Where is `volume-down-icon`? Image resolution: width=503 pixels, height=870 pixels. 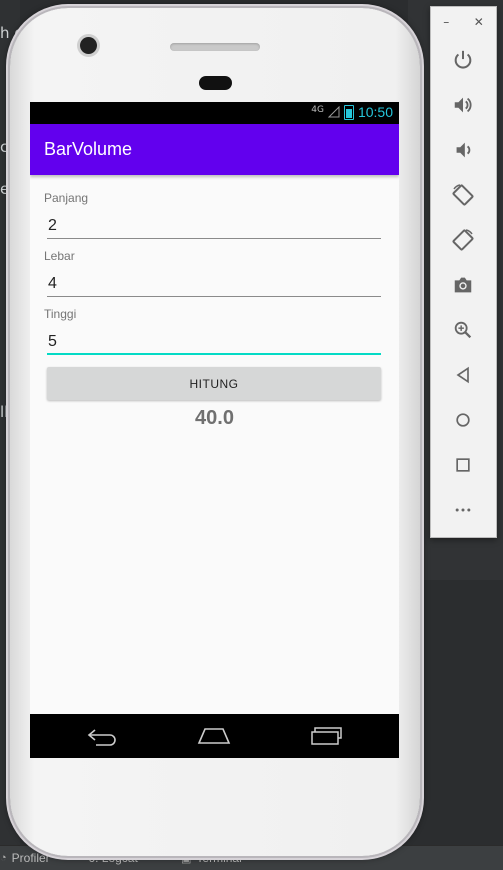 volume-down-icon is located at coordinates (463, 150).